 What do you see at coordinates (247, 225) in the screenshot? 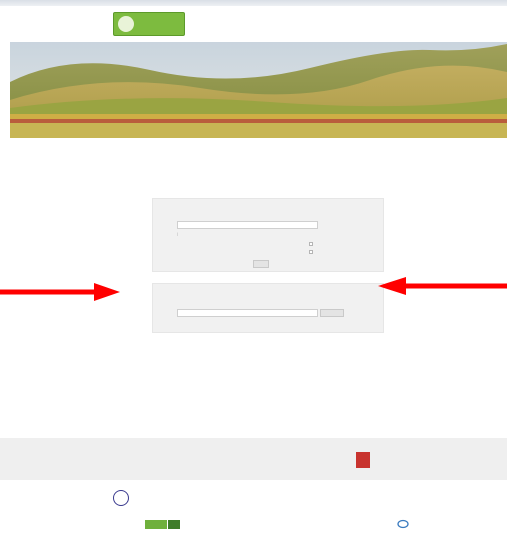
I see `username-input` at bounding box center [247, 225].